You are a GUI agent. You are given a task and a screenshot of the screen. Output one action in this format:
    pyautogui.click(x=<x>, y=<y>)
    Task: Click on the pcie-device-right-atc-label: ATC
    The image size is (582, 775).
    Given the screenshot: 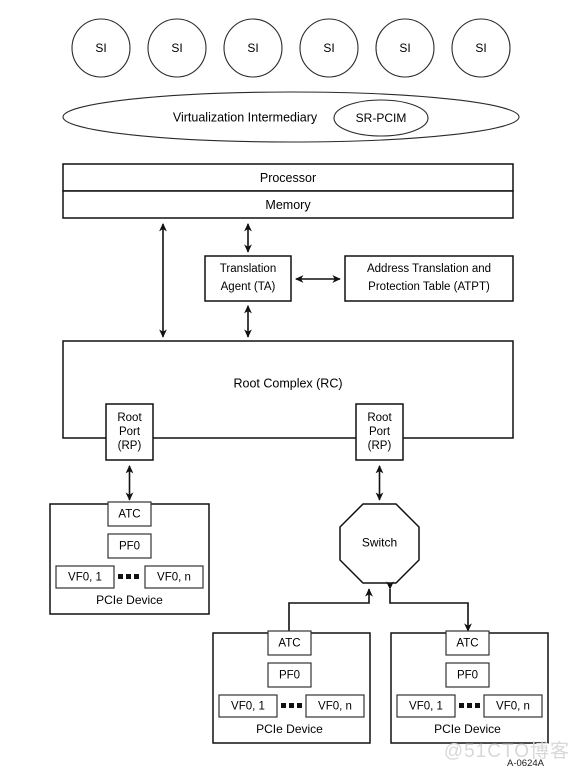 What is the action you would take?
    pyautogui.click(x=467, y=644)
    